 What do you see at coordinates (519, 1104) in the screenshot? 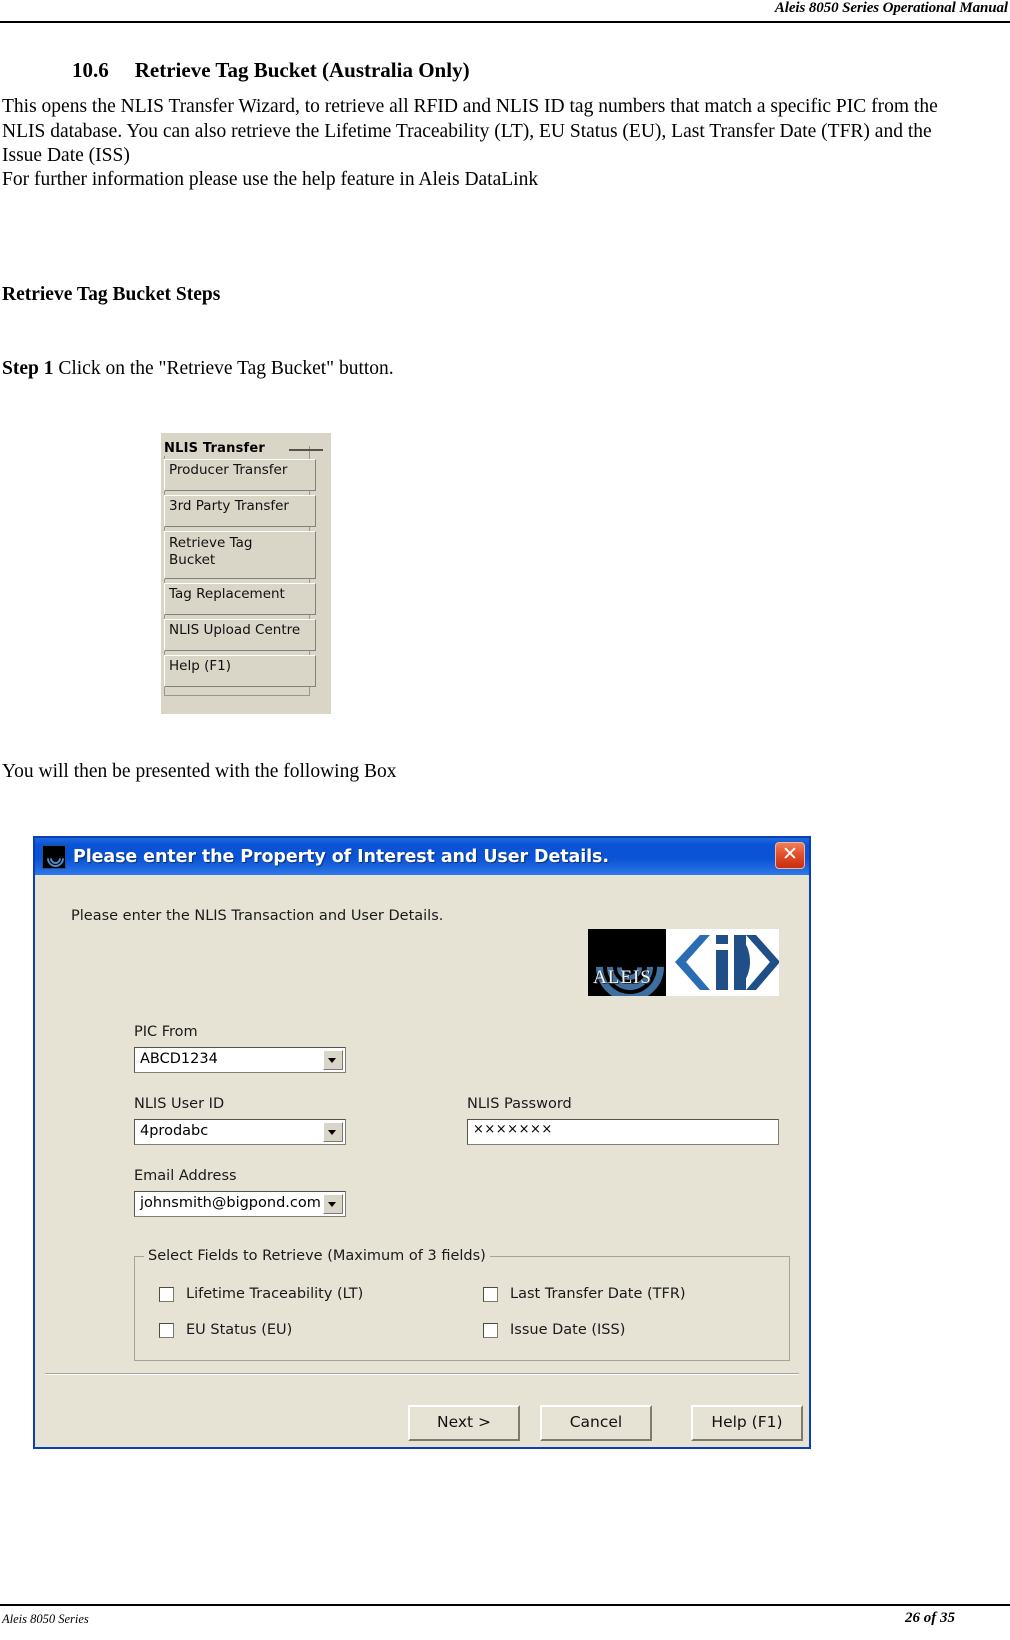
I see `nlis-password-label: NLIS Password` at bounding box center [519, 1104].